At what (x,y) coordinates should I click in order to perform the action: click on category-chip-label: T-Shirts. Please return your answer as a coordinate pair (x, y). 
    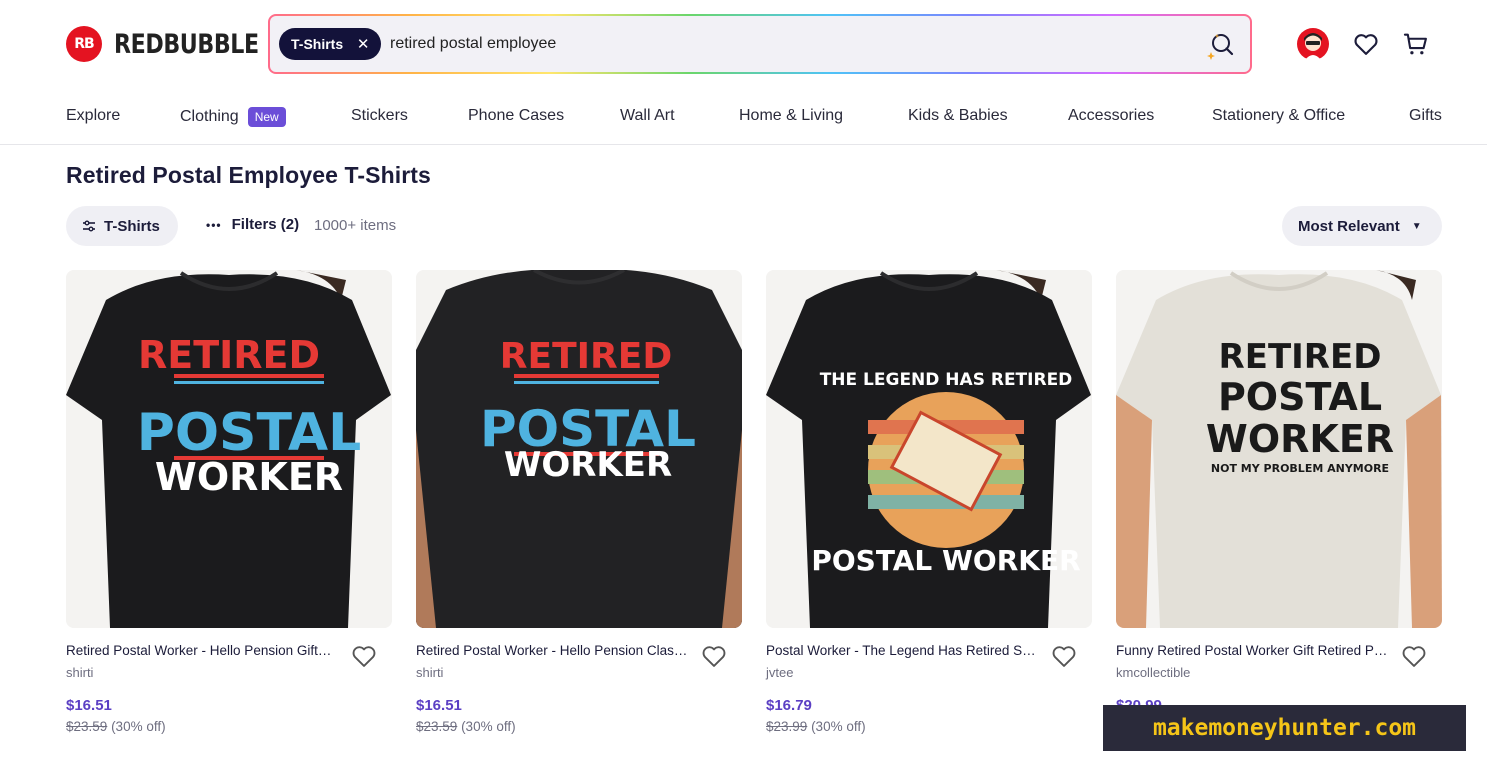
    Looking at the image, I should click on (317, 44).